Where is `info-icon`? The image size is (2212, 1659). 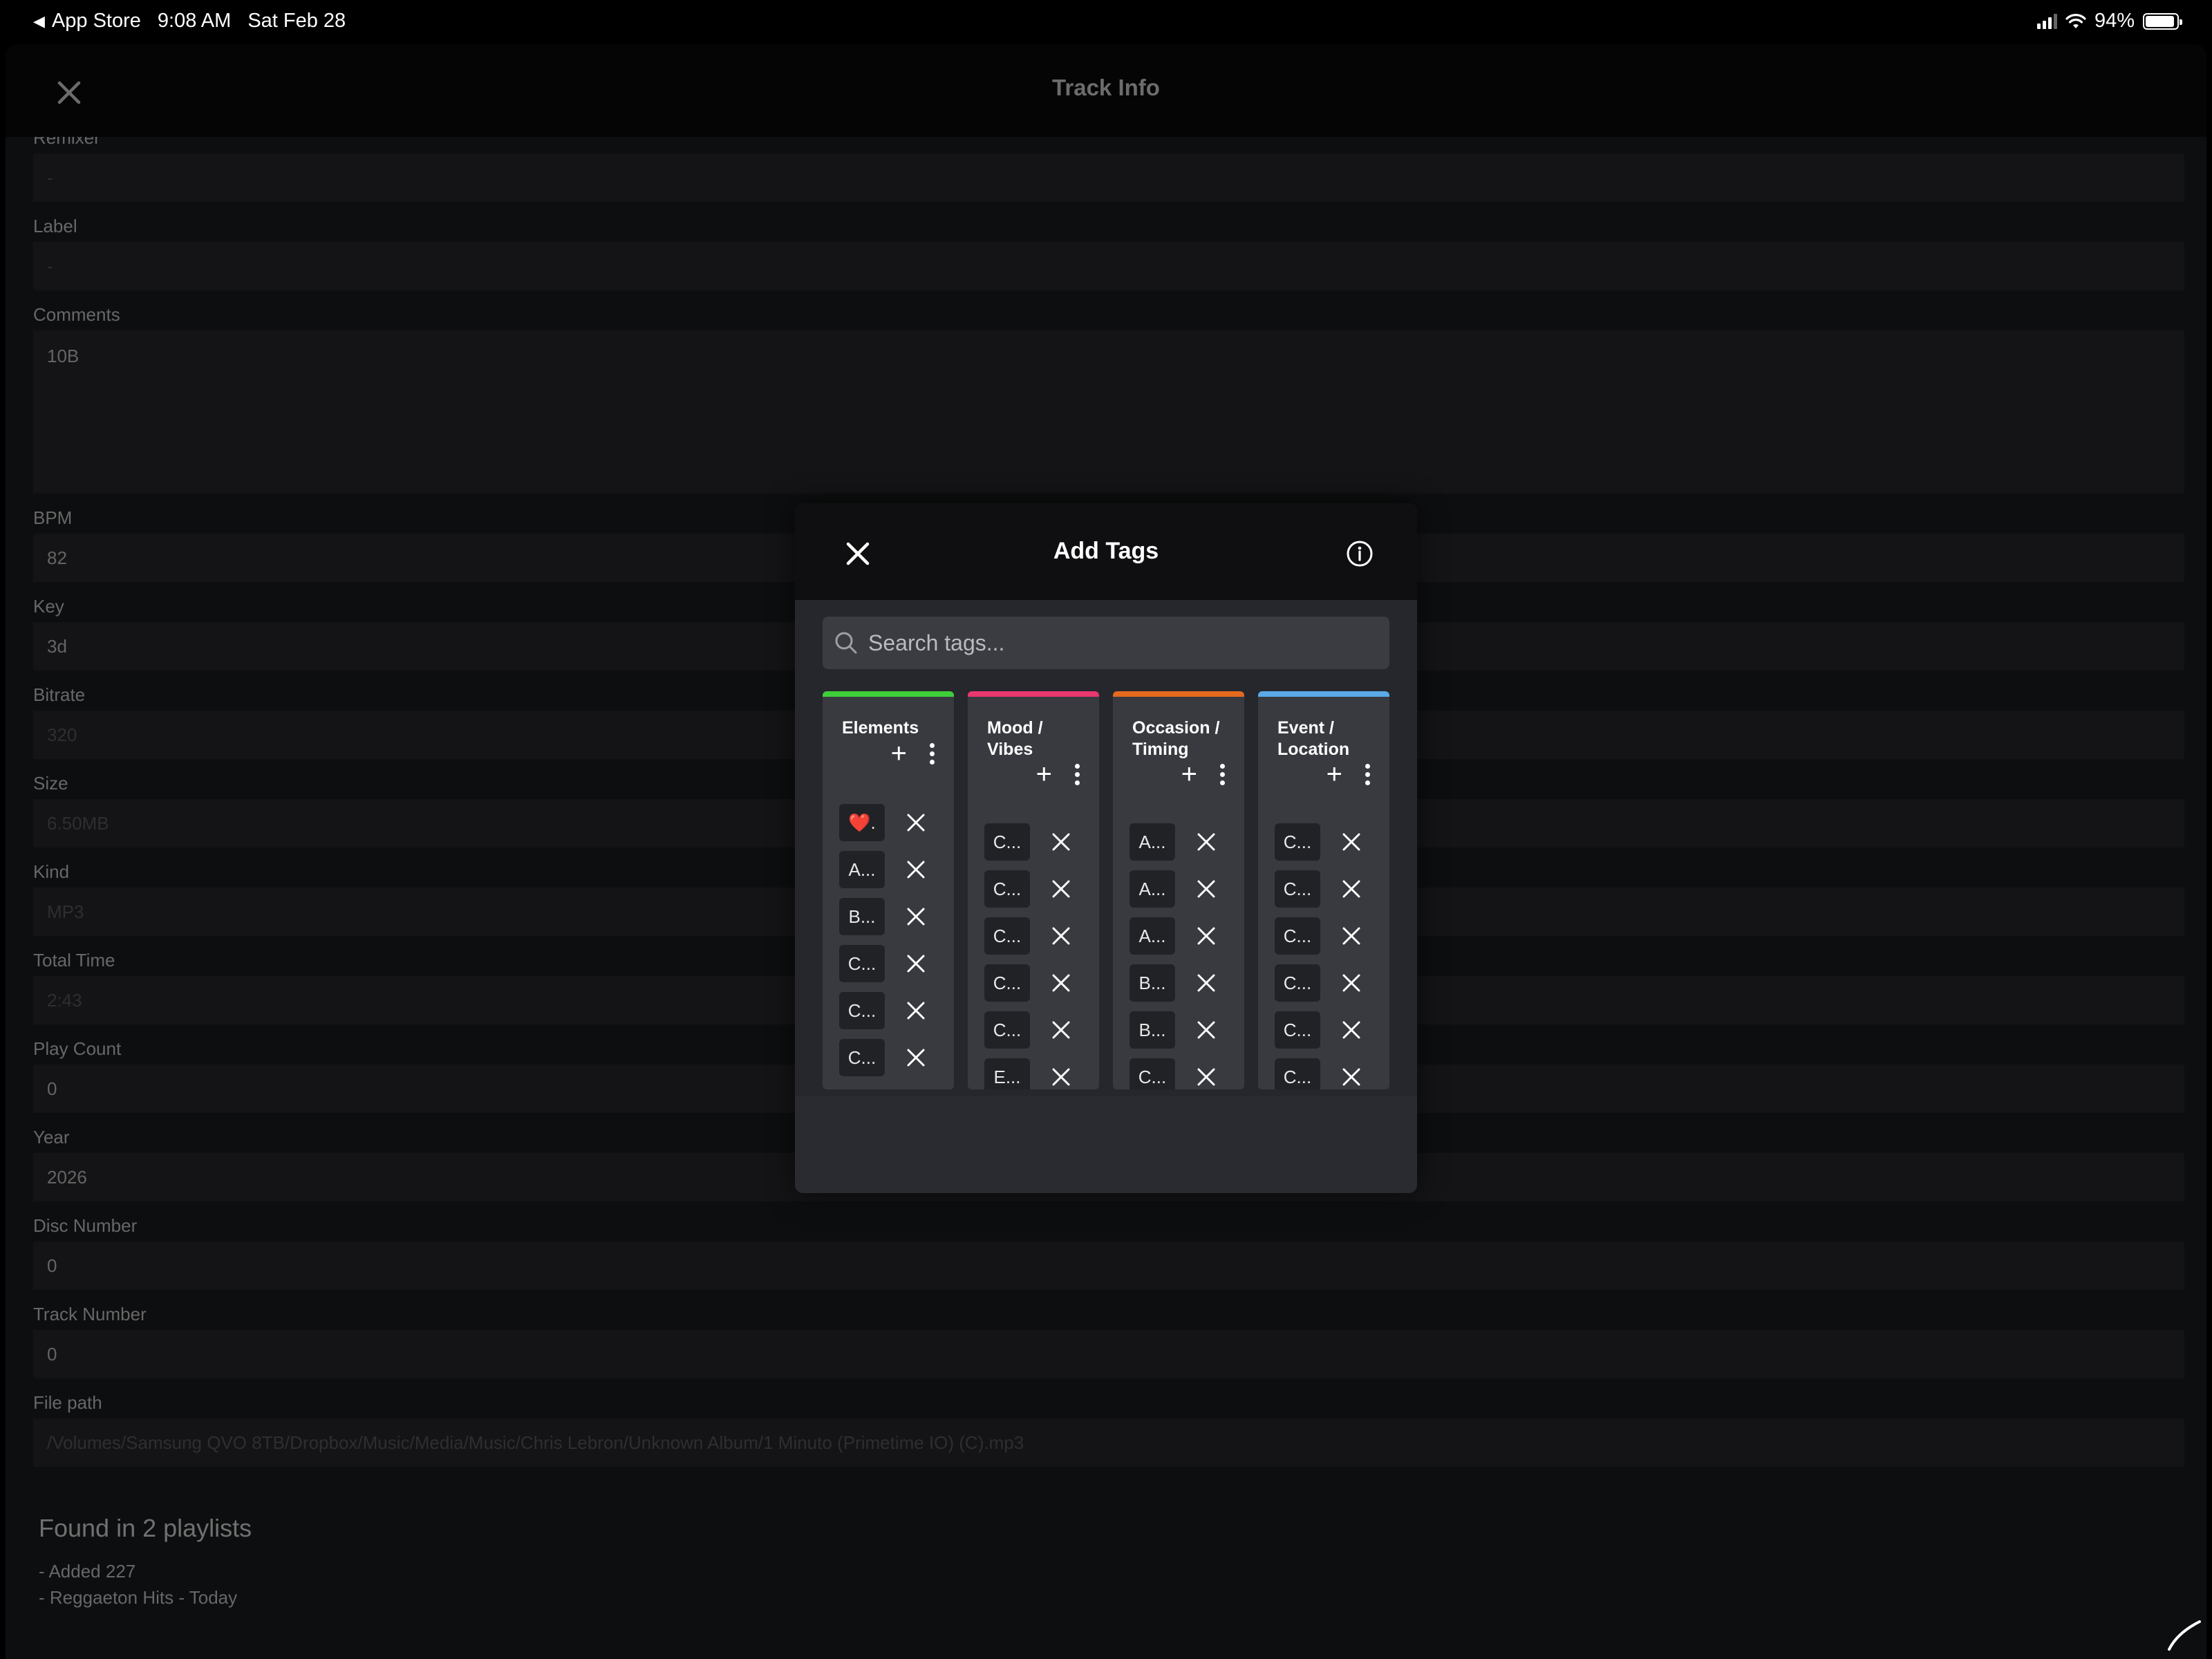
info-icon is located at coordinates (1359, 554).